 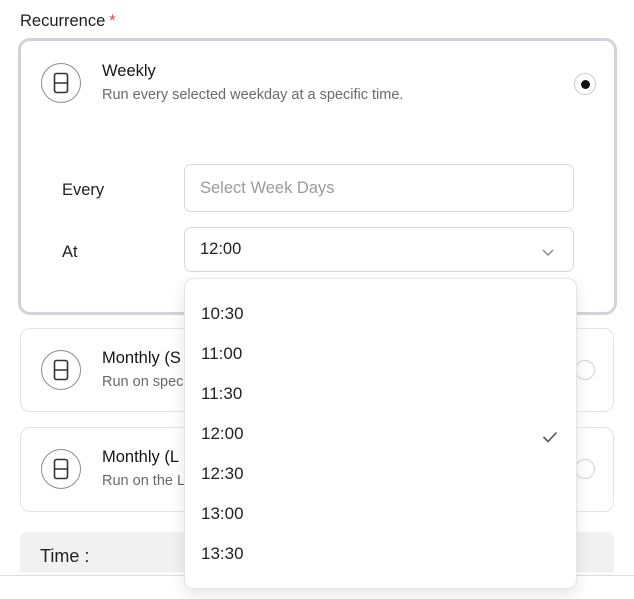 I want to click on check-icon, so click(x=550, y=438).